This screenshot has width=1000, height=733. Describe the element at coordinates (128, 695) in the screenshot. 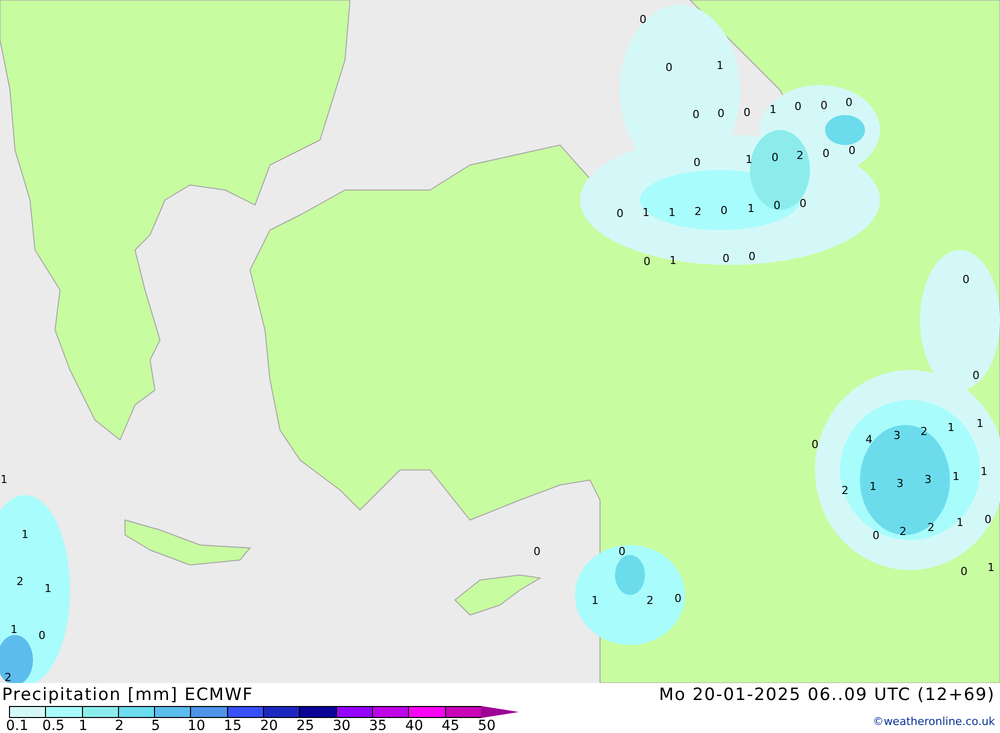

I see `map-title: Precipitation [mm] ECMWF` at that location.